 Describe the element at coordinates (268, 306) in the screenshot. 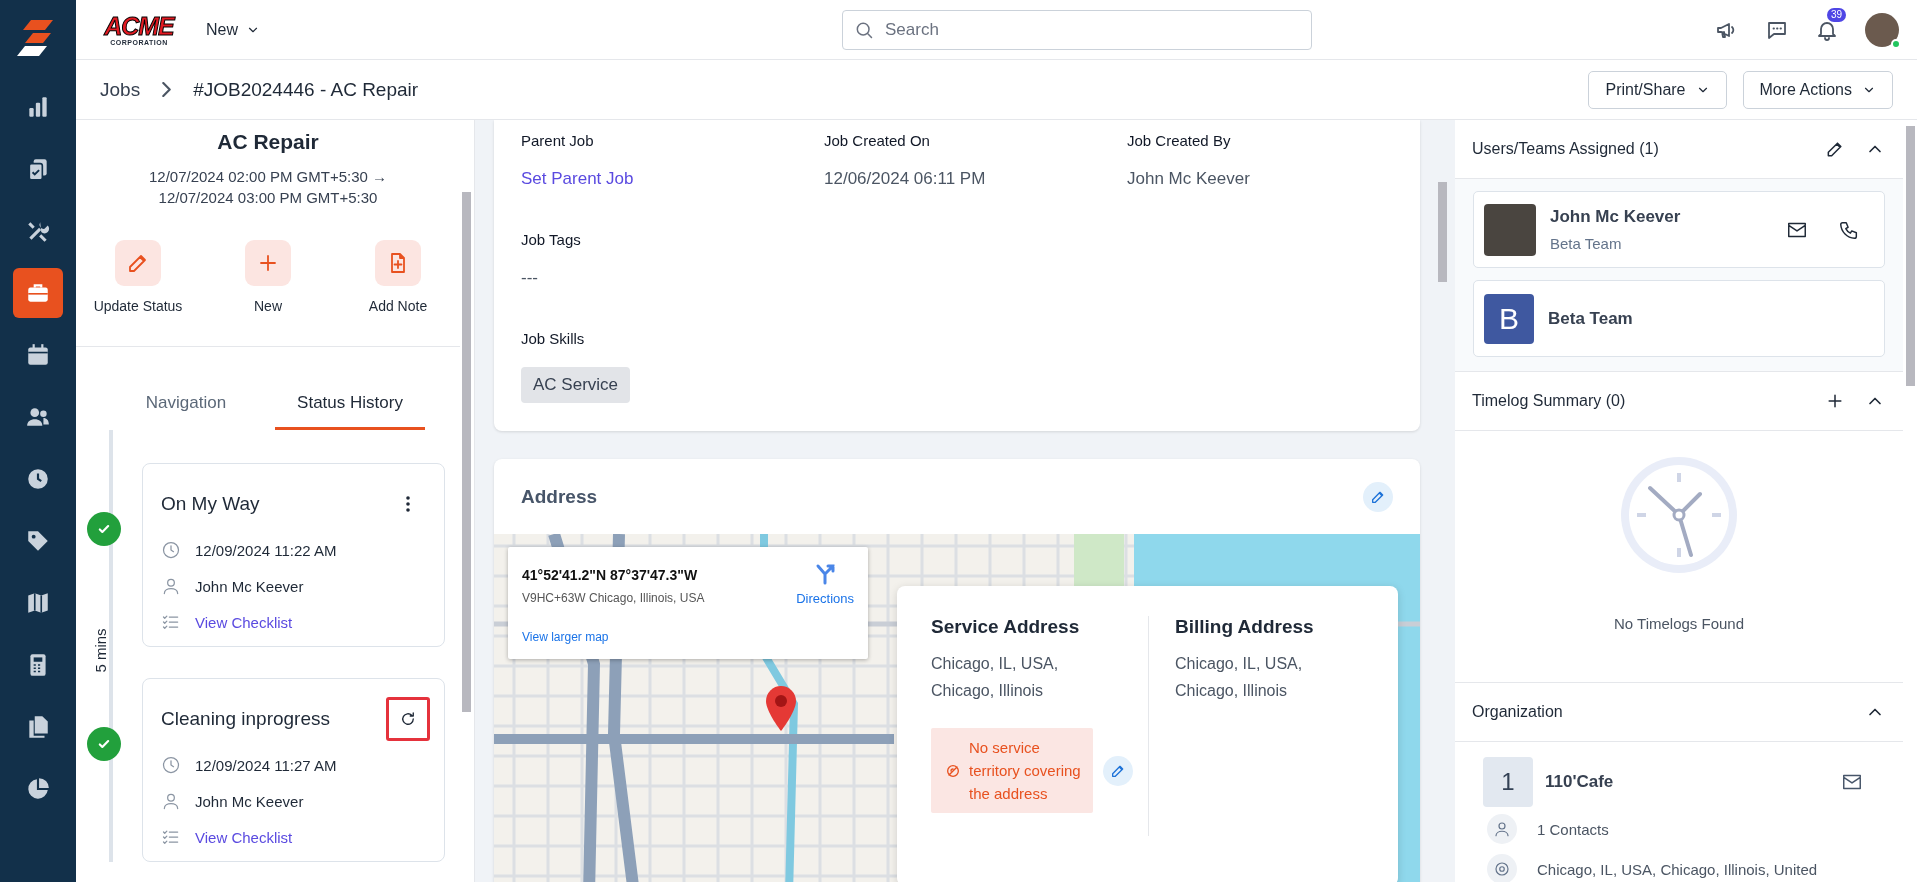

I see `quick-action-label: New` at that location.